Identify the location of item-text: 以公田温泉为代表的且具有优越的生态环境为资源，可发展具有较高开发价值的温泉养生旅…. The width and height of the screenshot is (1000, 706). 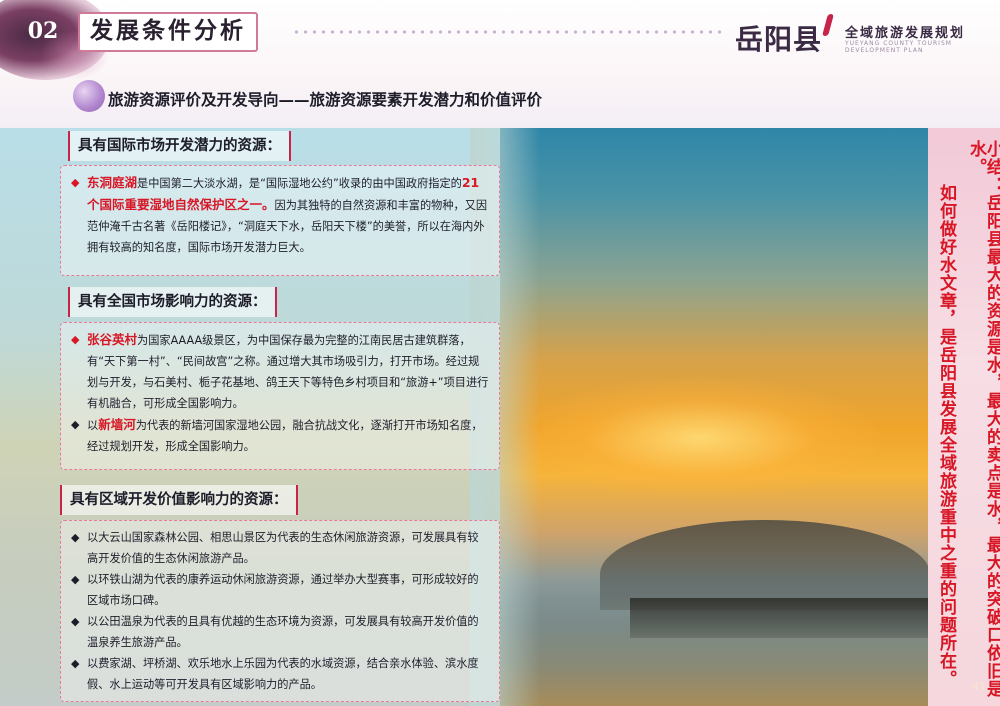
(283, 632).